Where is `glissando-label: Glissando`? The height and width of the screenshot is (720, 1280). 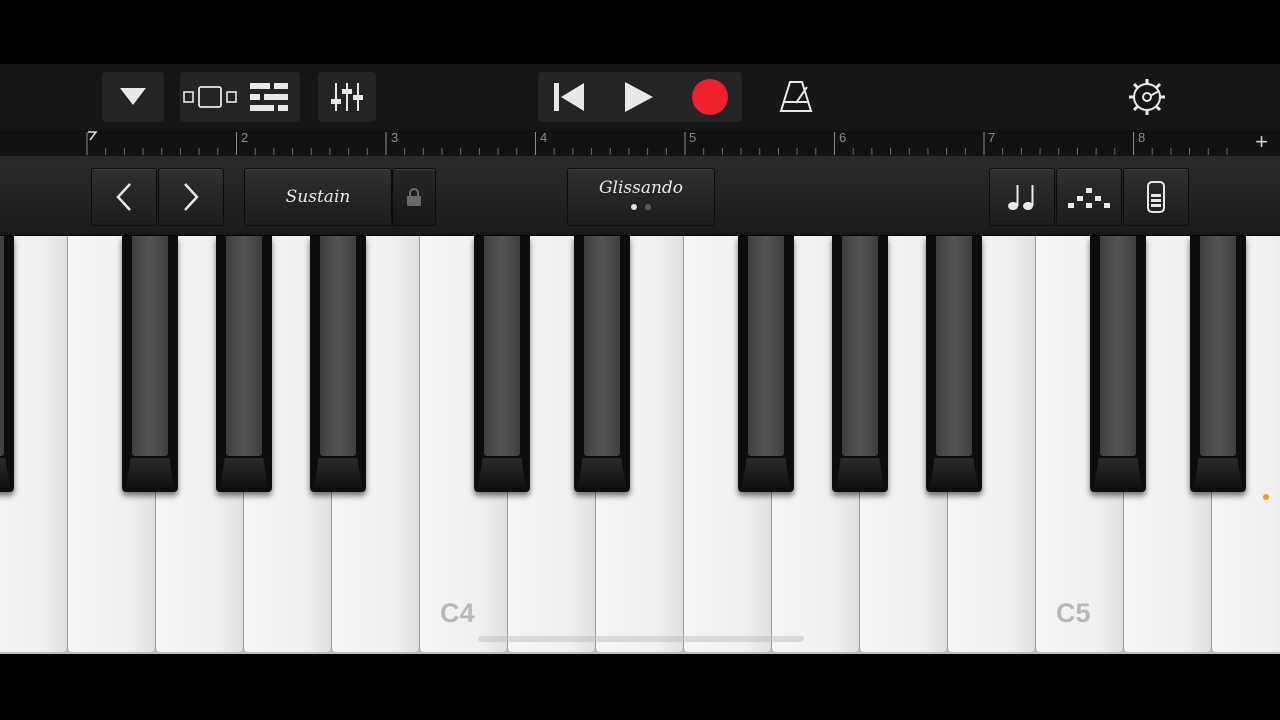 glissando-label: Glissando is located at coordinates (641, 188).